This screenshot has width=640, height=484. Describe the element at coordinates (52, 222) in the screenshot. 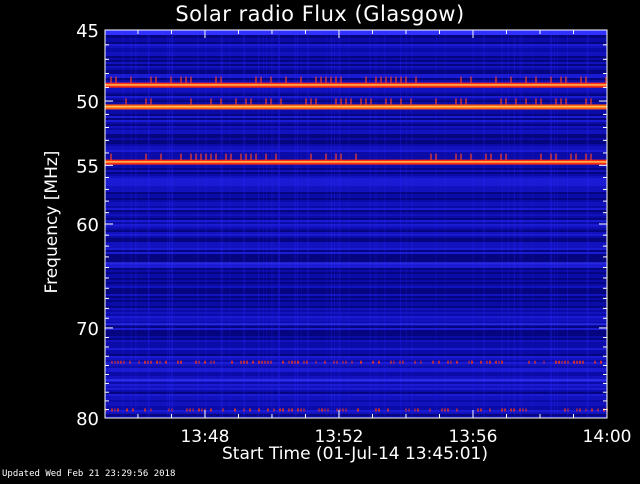

I see `y-axis-label: Frequency [MHz]` at that location.